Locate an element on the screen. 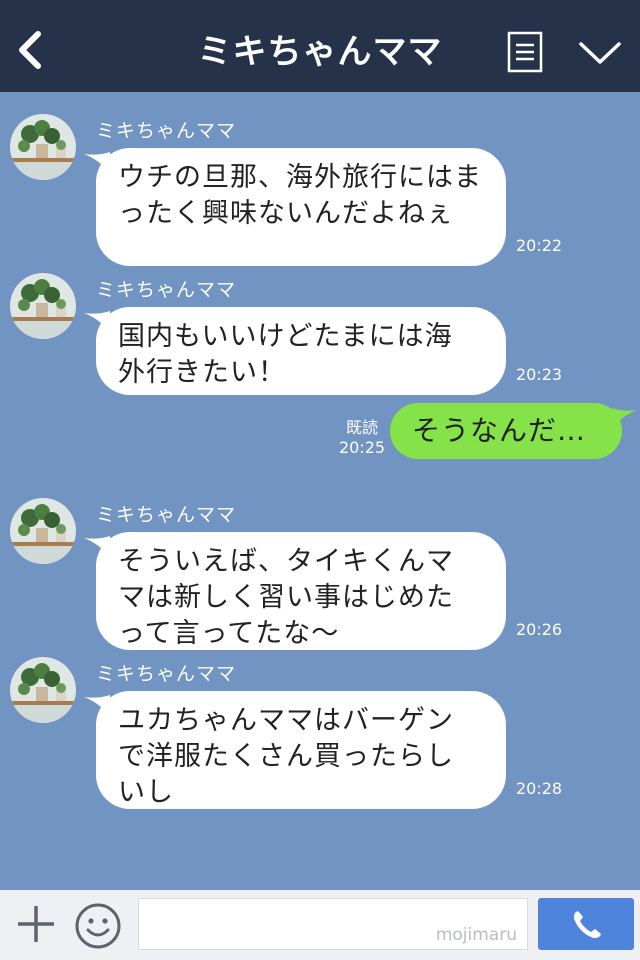 The height and width of the screenshot is (960, 640). watermark: mojimaru is located at coordinates (476, 935).